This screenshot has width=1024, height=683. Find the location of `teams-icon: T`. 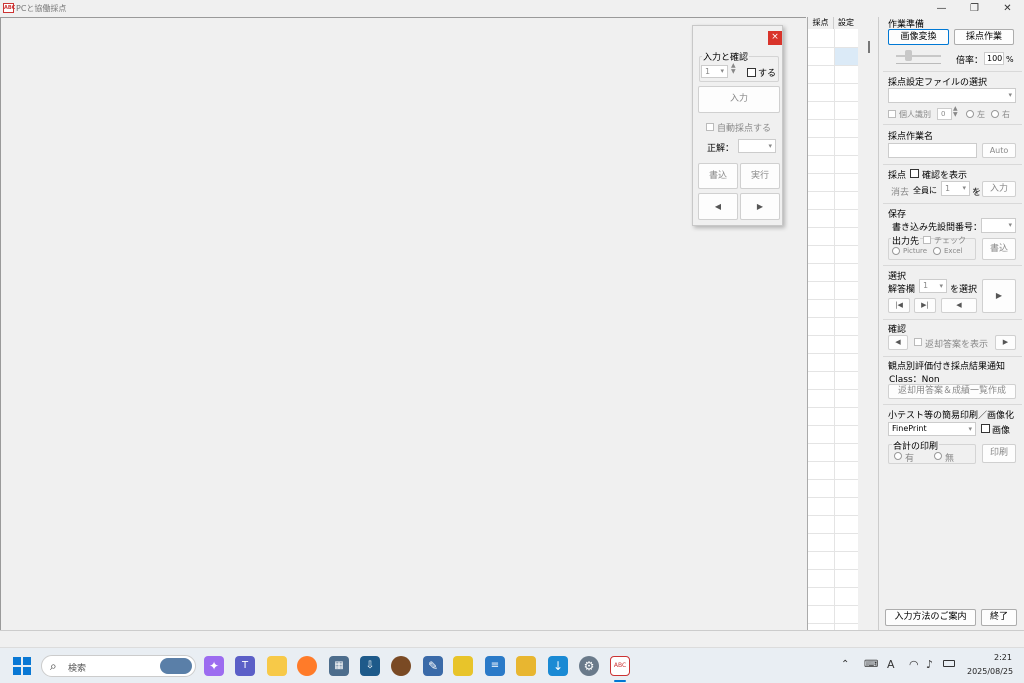

teams-icon: T is located at coordinates (245, 666).